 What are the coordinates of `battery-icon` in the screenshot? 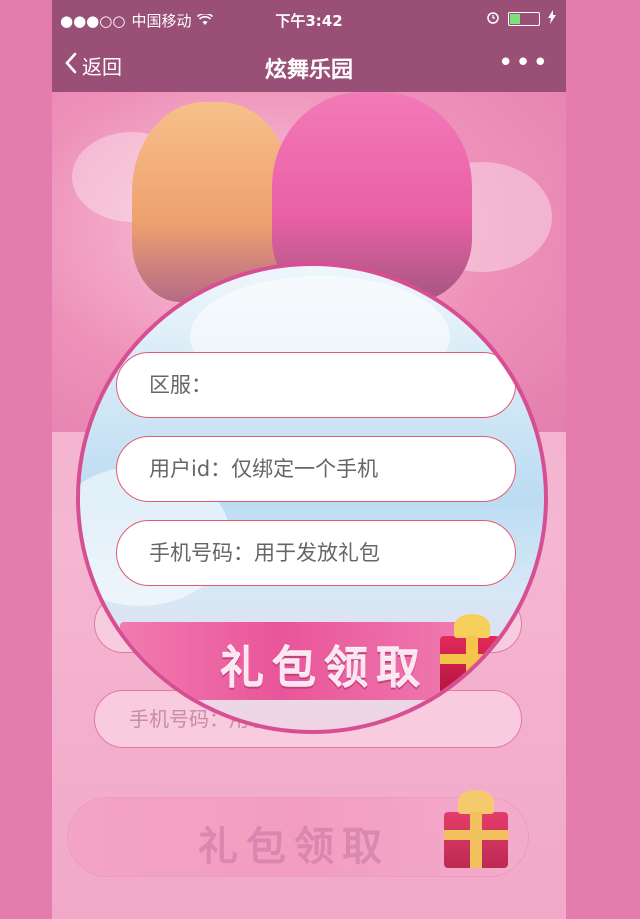 It's located at (524, 19).